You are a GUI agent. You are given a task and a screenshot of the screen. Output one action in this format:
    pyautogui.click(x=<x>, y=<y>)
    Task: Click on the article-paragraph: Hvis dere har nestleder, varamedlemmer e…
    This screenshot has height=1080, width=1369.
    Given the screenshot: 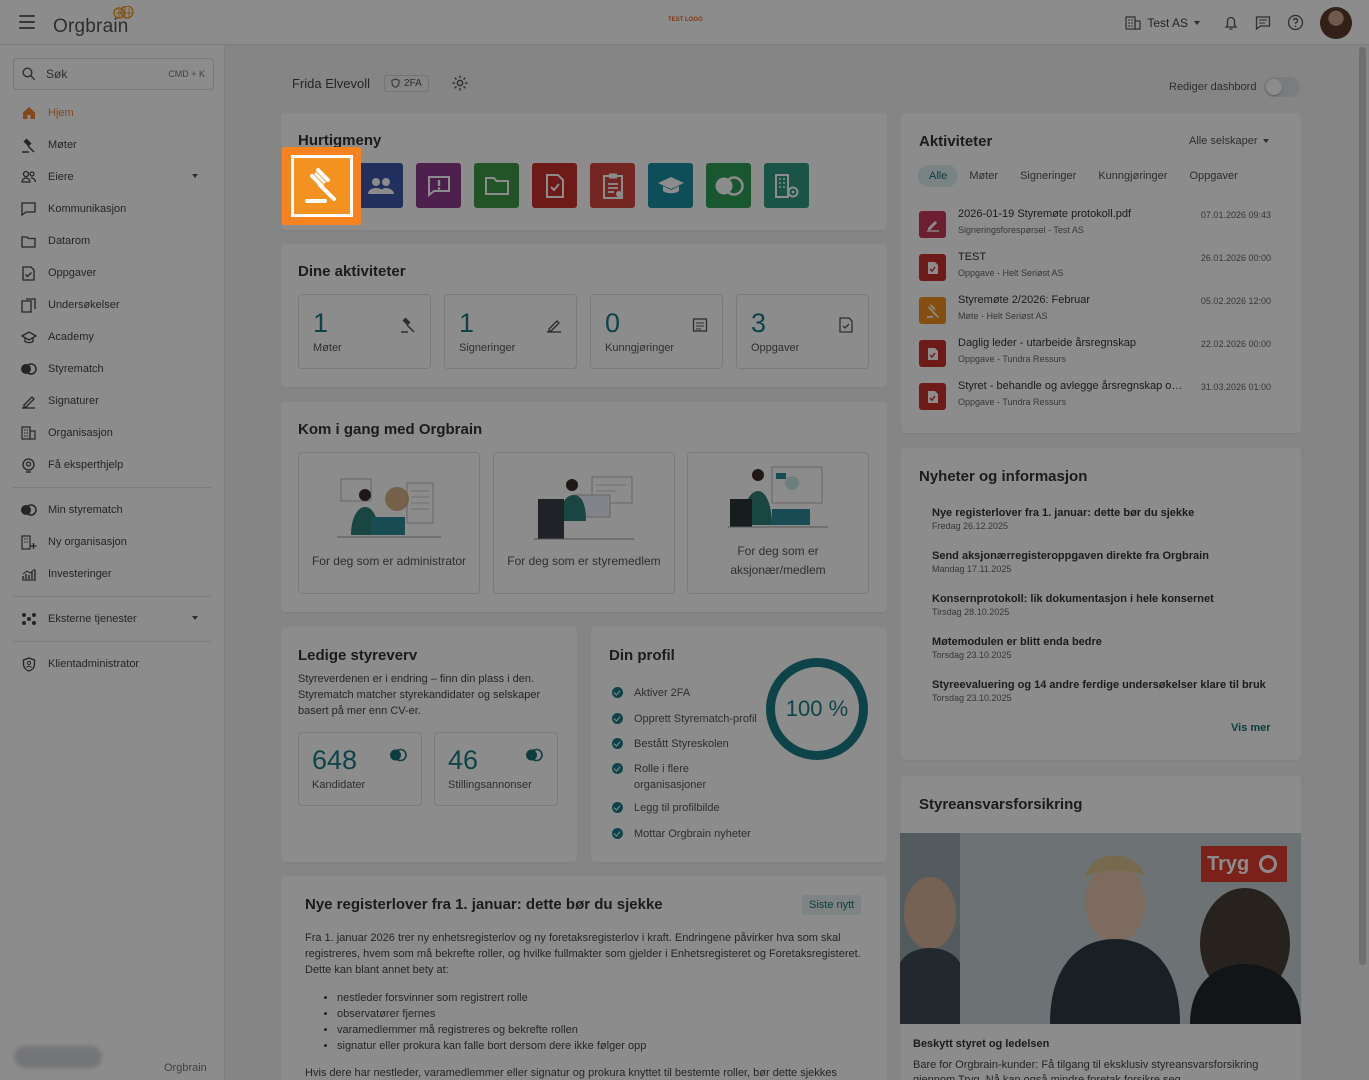 What is the action you would take?
    pyautogui.click(x=571, y=1073)
    